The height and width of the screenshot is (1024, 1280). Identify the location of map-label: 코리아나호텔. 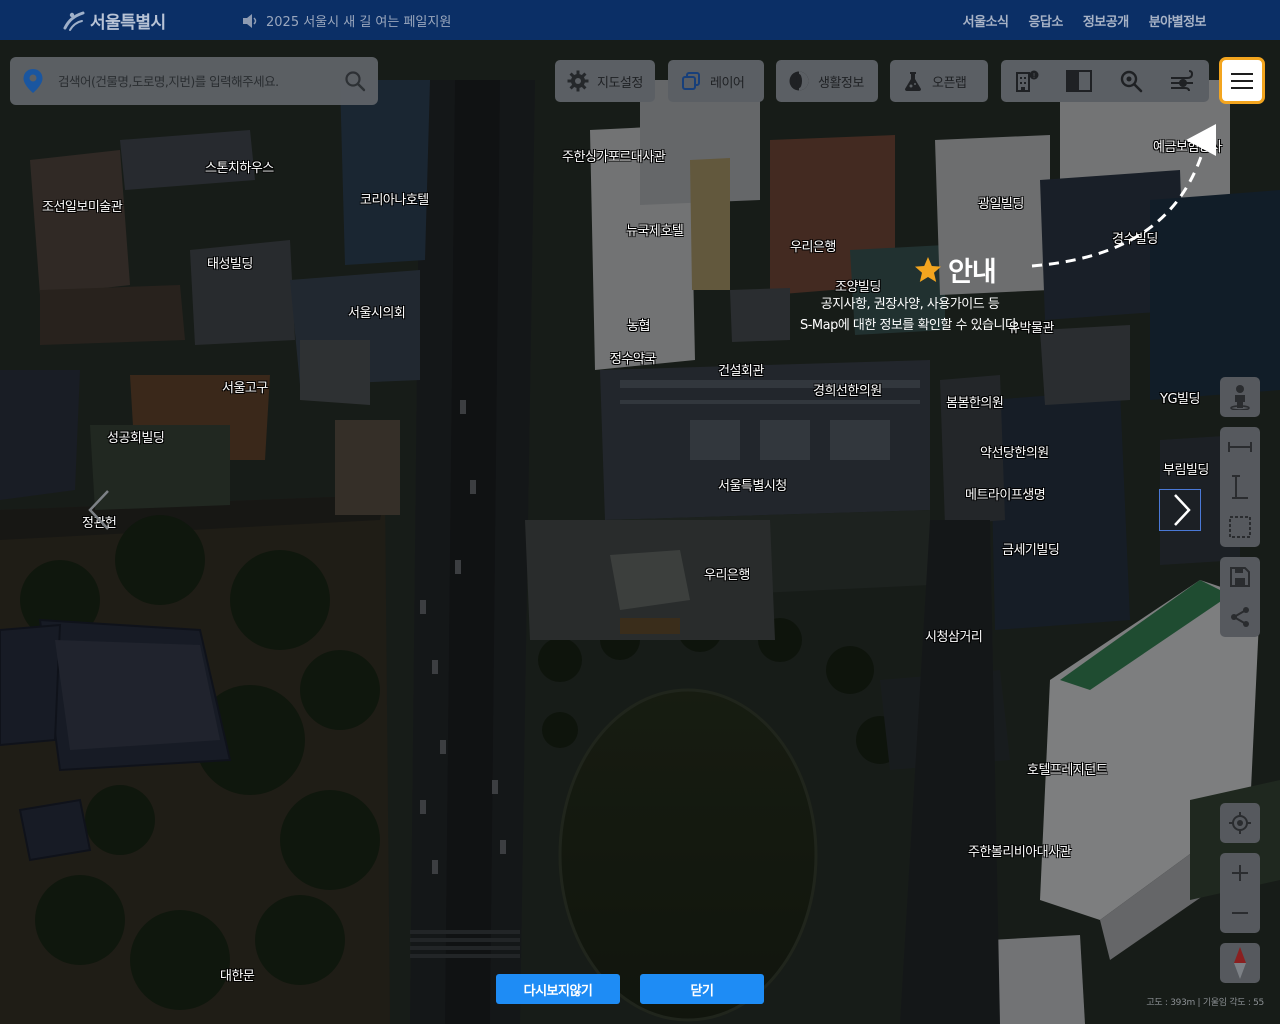
(394, 200).